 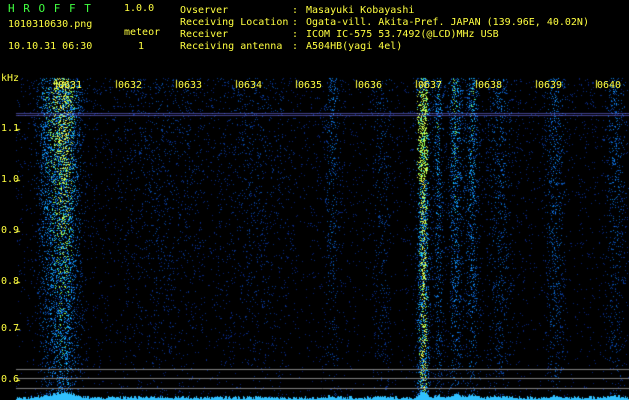 What do you see at coordinates (360, 10) in the screenshot?
I see `info-value-observer: Masayuki Kobayashi` at bounding box center [360, 10].